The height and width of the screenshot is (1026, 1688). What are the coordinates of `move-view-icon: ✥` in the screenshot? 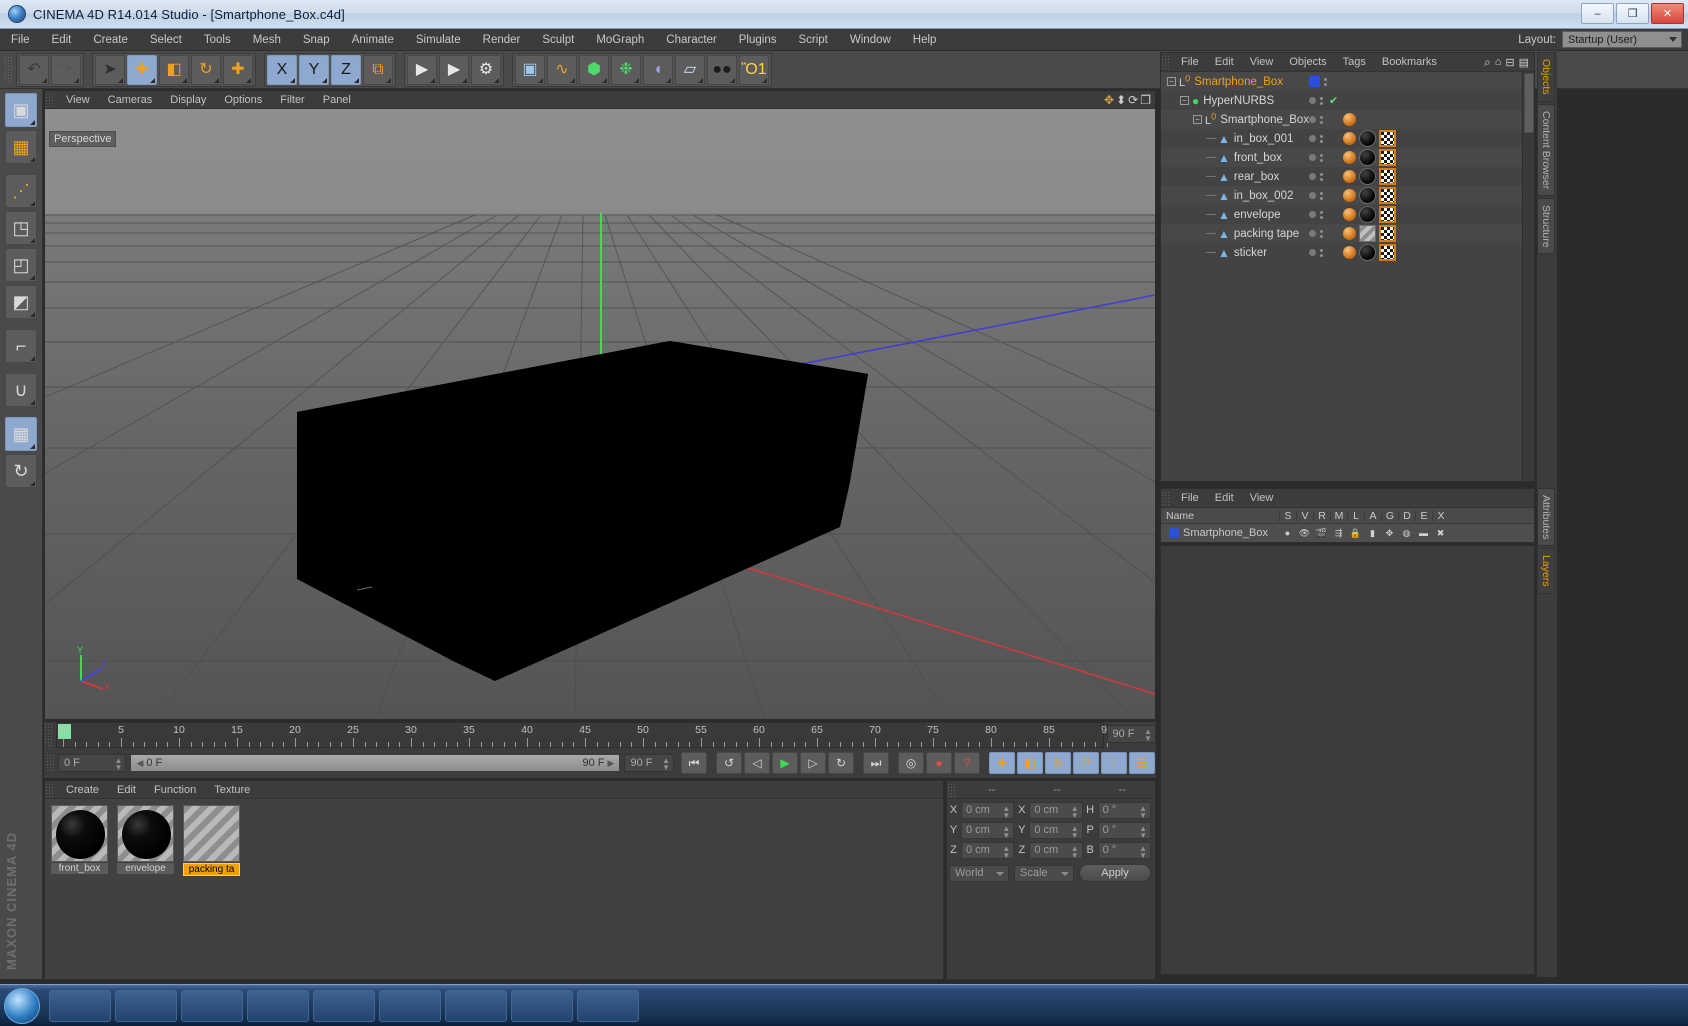 It's located at (1109, 100).